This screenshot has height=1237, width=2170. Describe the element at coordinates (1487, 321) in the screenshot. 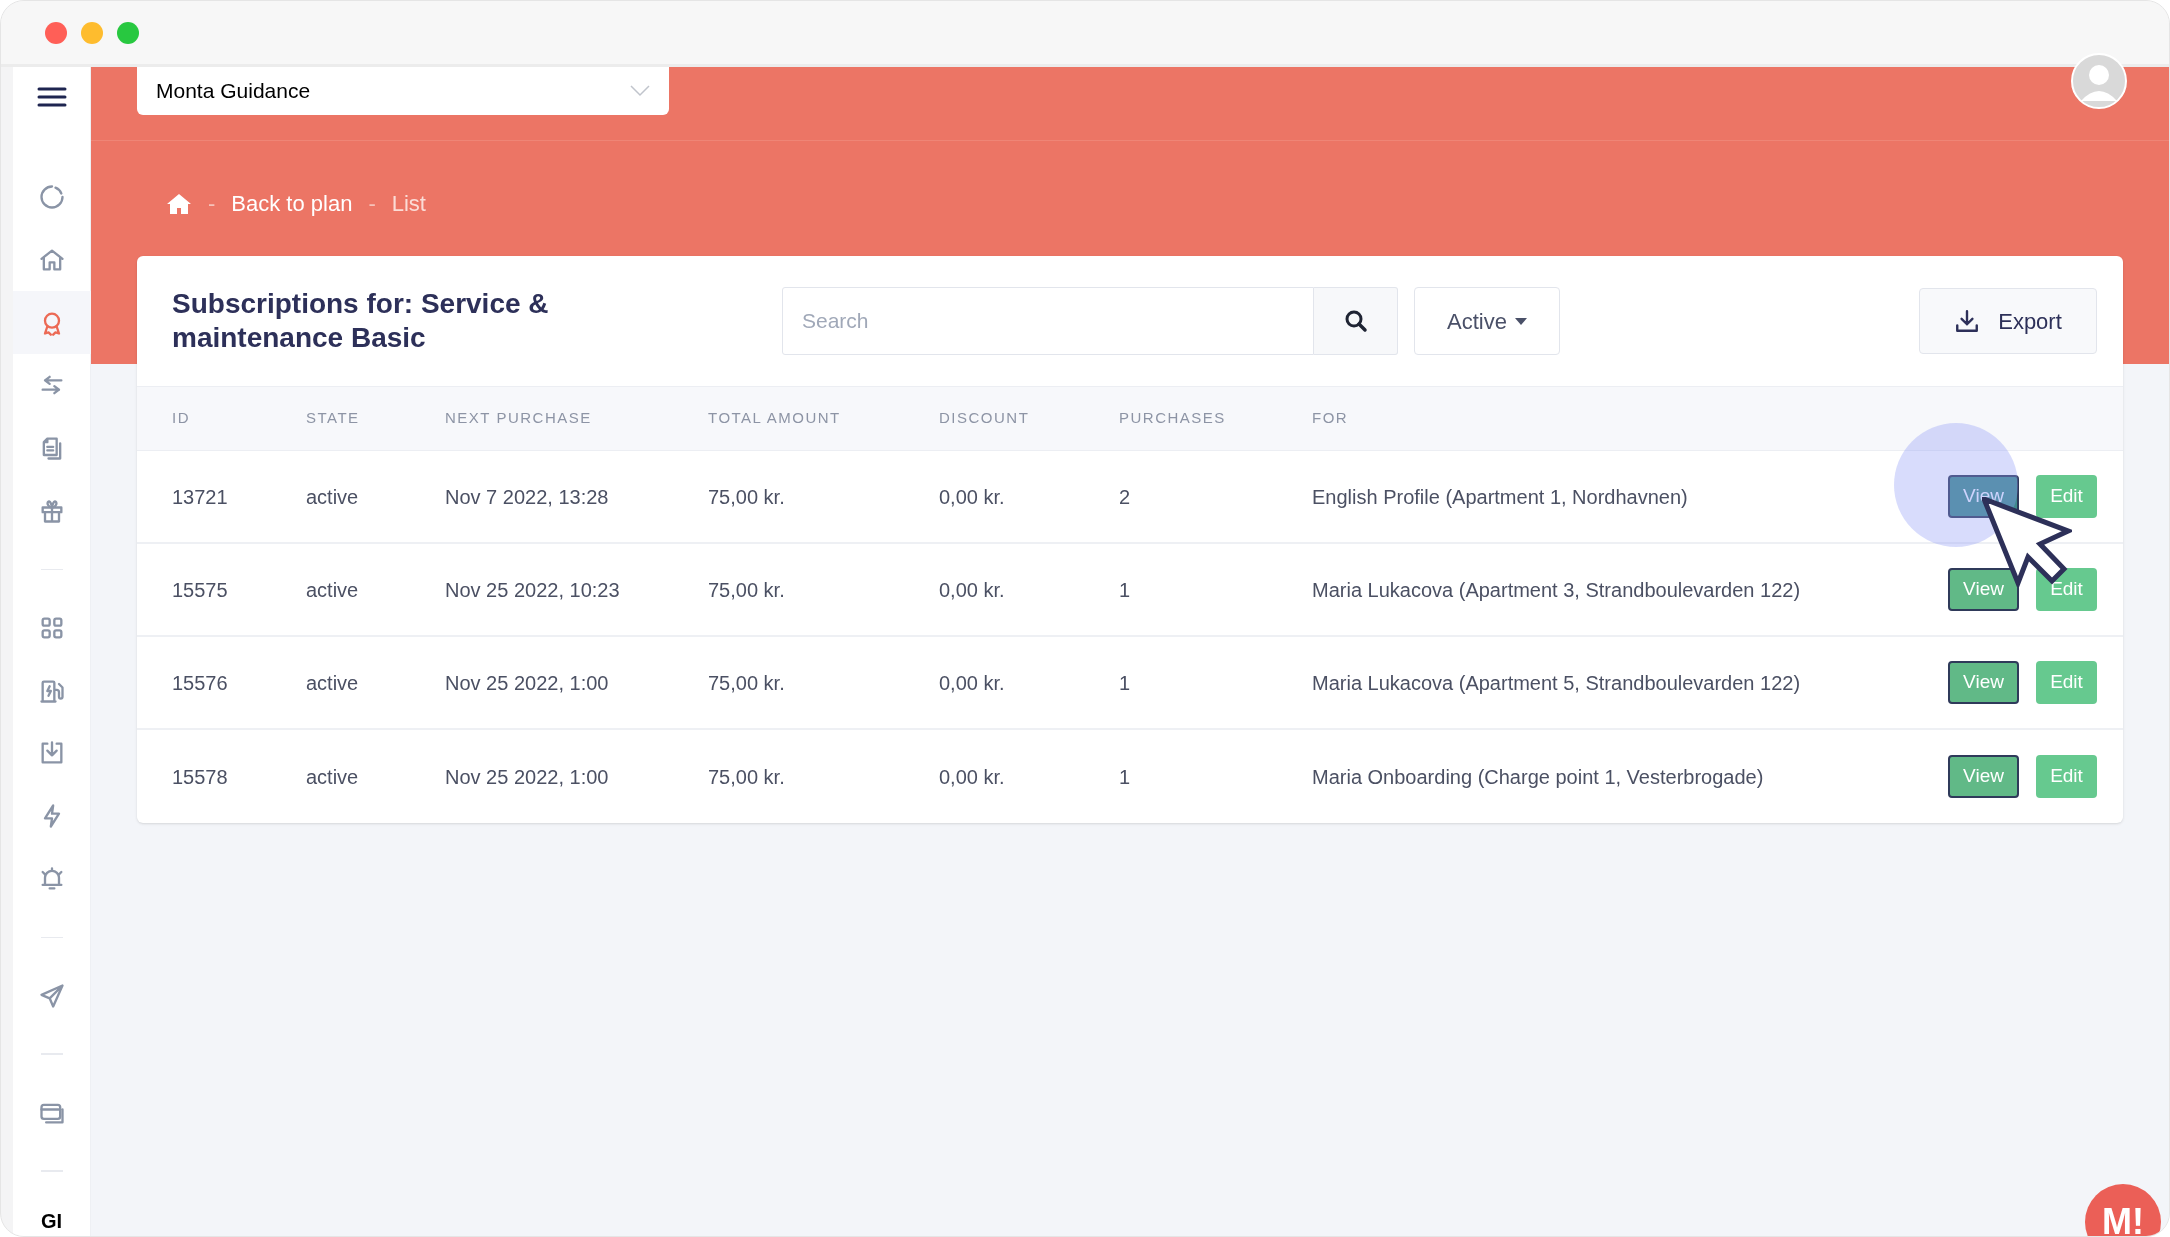

I see `filter-dropdown: Active` at that location.